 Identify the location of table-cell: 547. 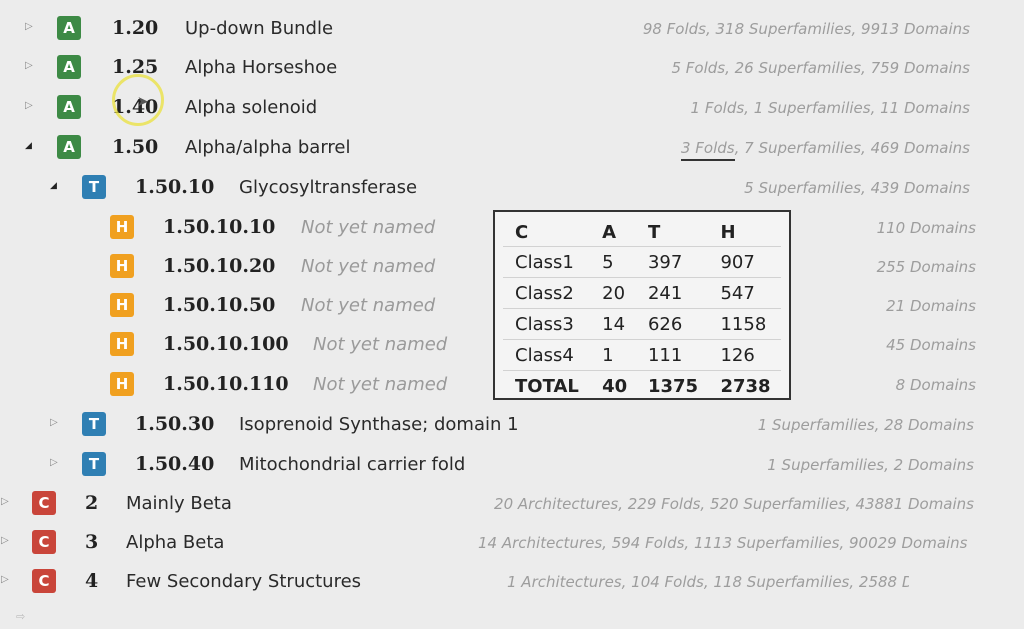
(744, 293).